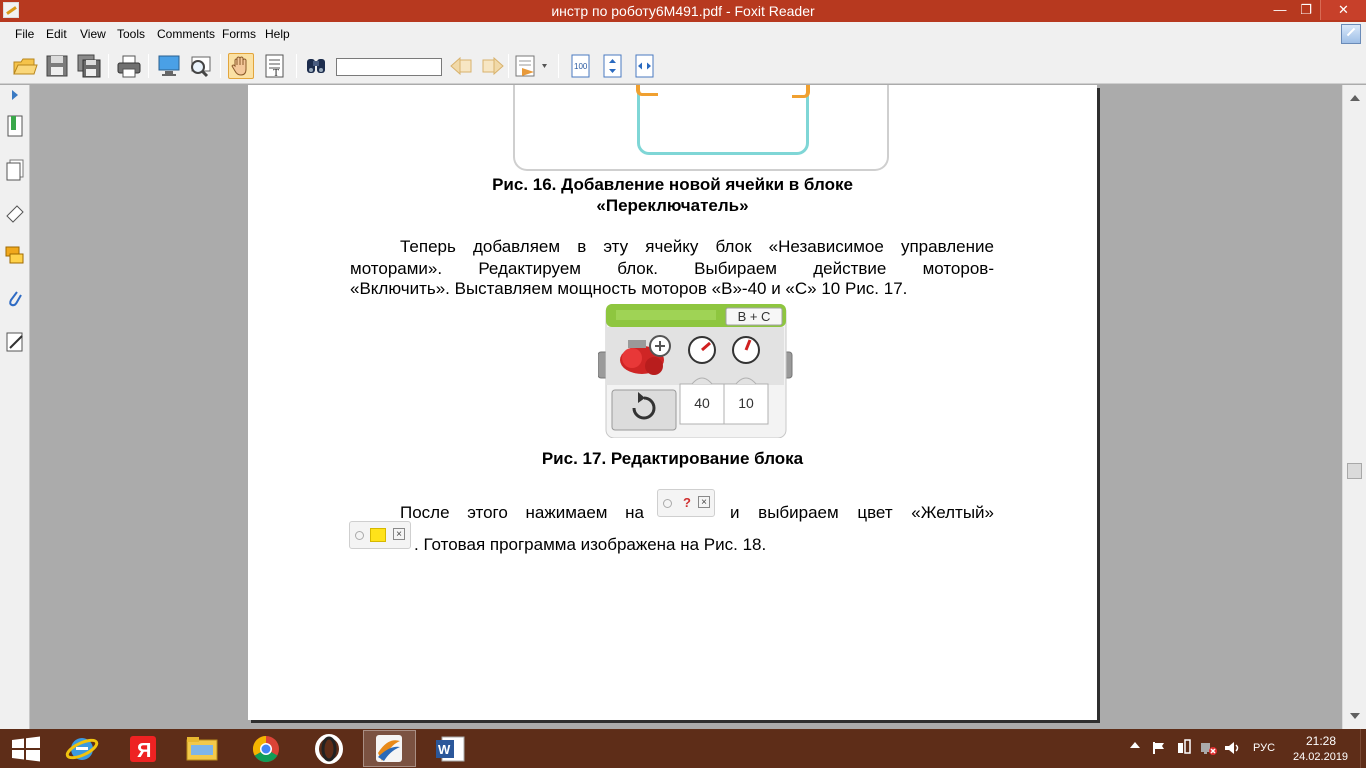  Describe the element at coordinates (637, 268) in the screenshot. I see `word: блок.` at that location.